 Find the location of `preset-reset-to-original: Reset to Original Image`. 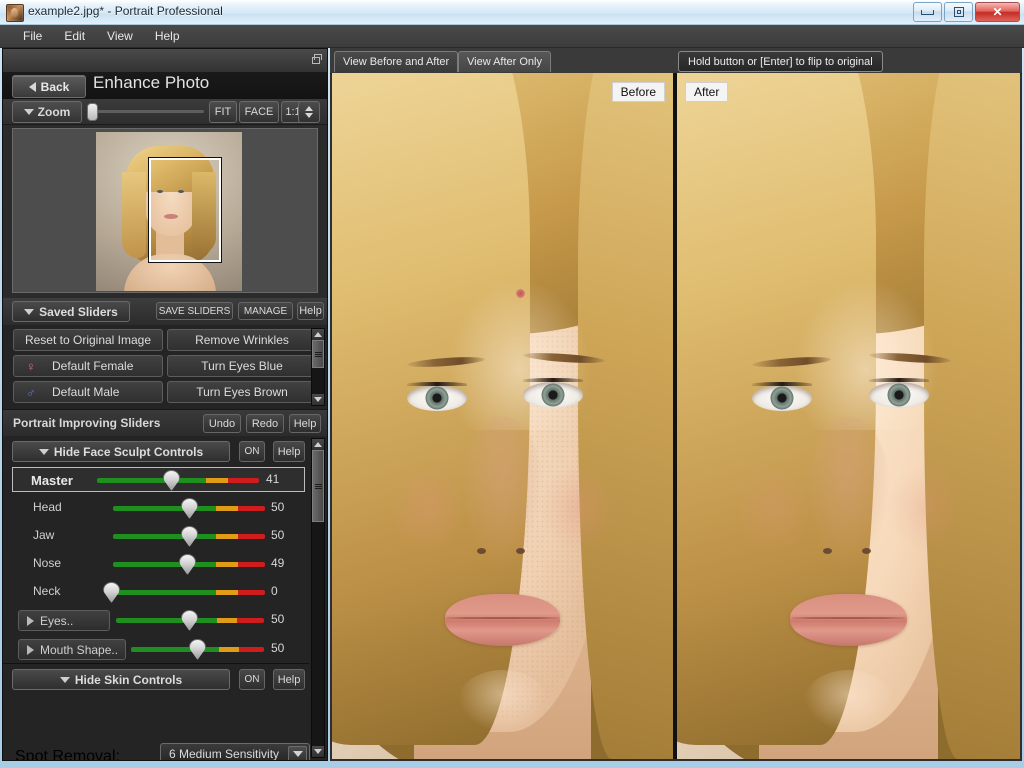

preset-reset-to-original: Reset to Original Image is located at coordinates (88, 340).